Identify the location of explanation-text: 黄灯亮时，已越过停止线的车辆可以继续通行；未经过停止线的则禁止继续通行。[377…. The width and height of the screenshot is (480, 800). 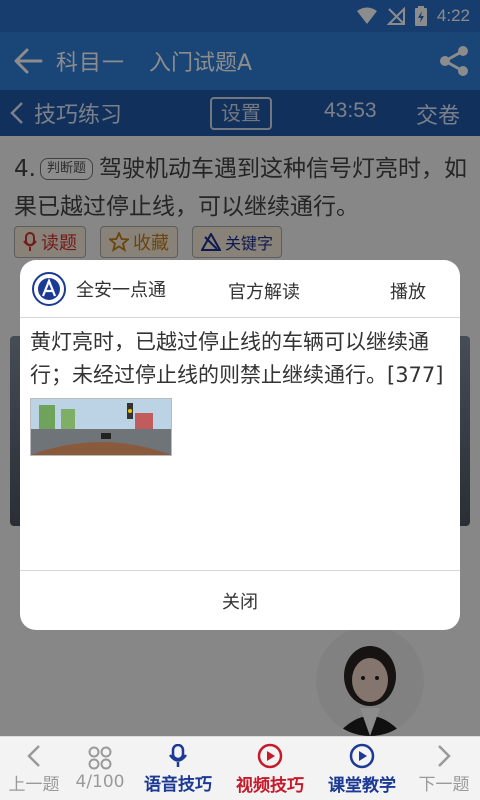
(237, 358).